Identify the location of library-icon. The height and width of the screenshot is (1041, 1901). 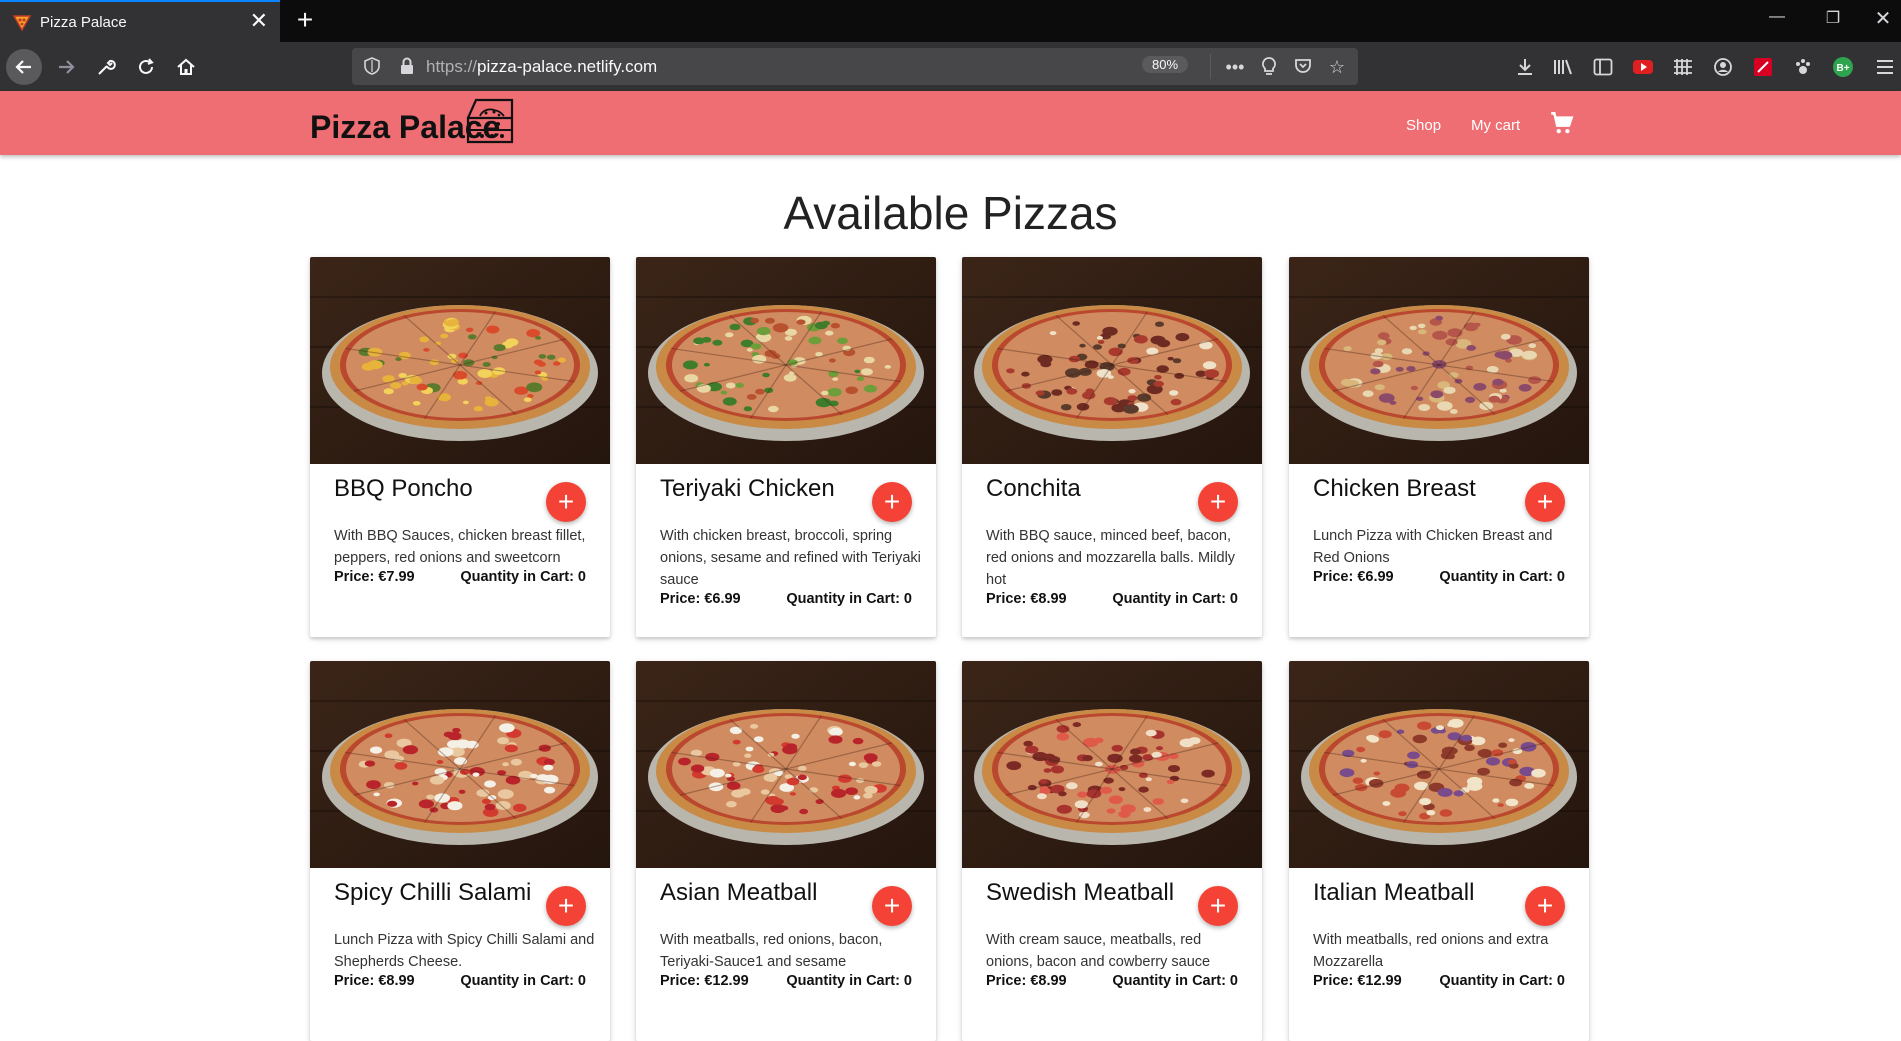
(1563, 67).